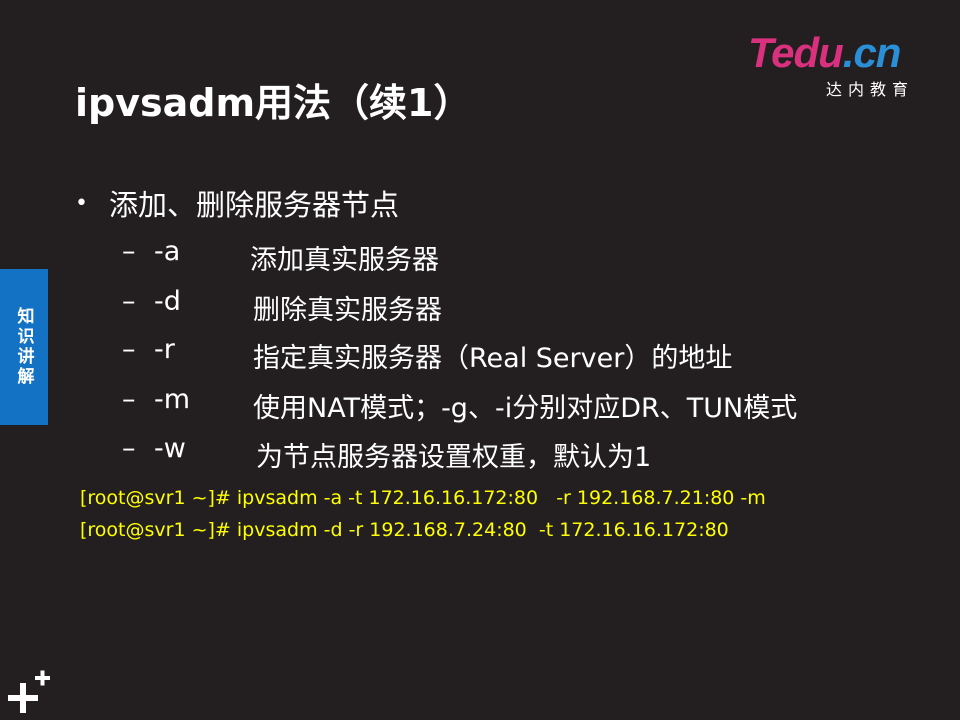 The width and height of the screenshot is (960, 720). I want to click on option-flag: -w, so click(170, 448).